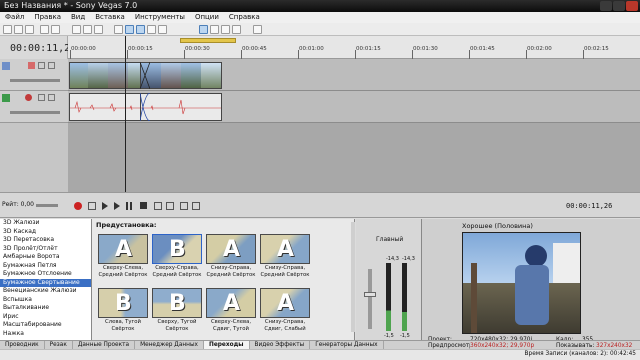 The width and height of the screenshot is (640, 360). What do you see at coordinates (45, 334) in the screenshot?
I see `list-item: Нажка` at bounding box center [45, 334].